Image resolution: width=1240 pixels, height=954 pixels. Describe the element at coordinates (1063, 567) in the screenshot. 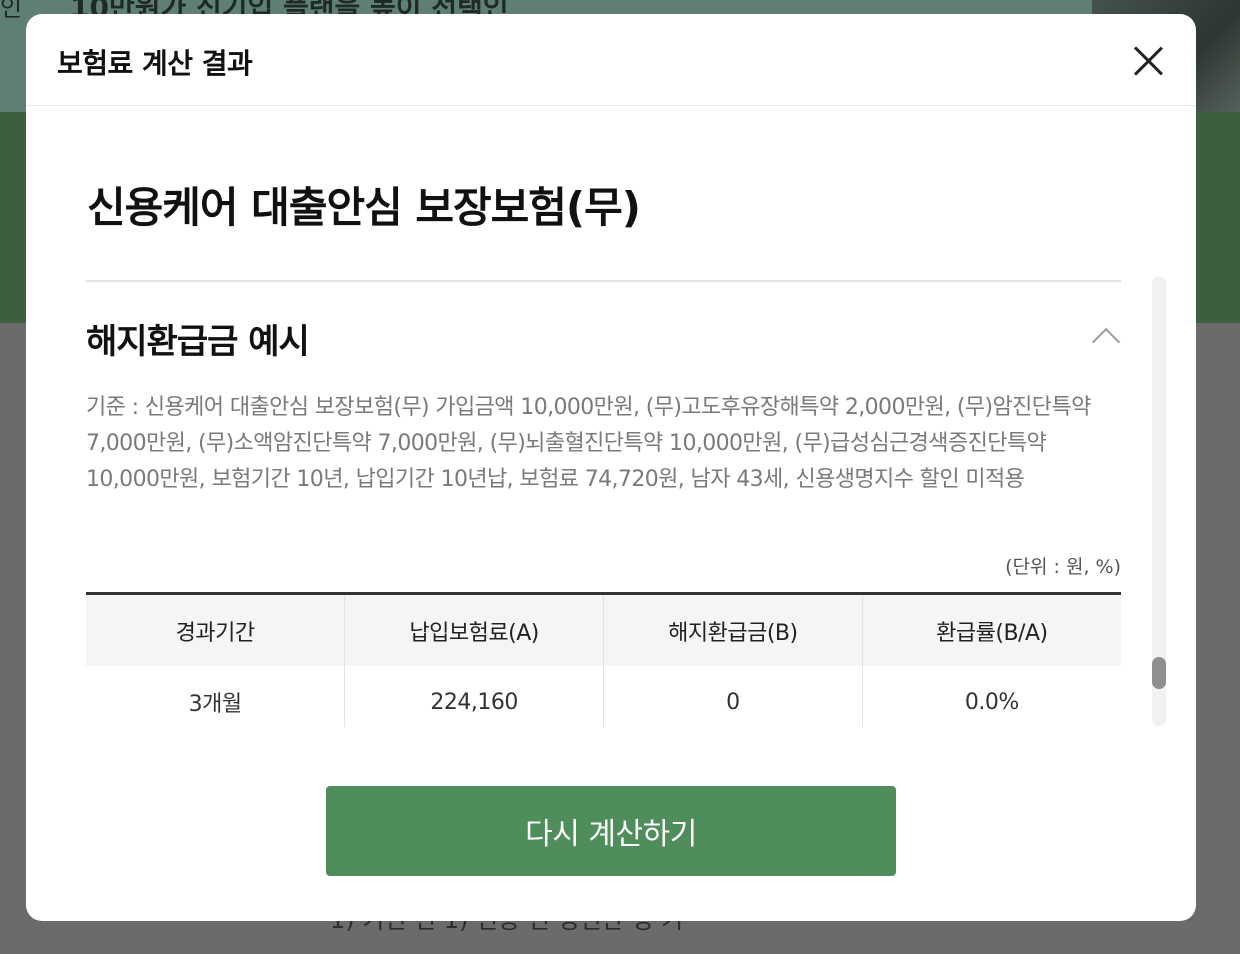

I see `unit-label: (단위 : 원, %)` at that location.